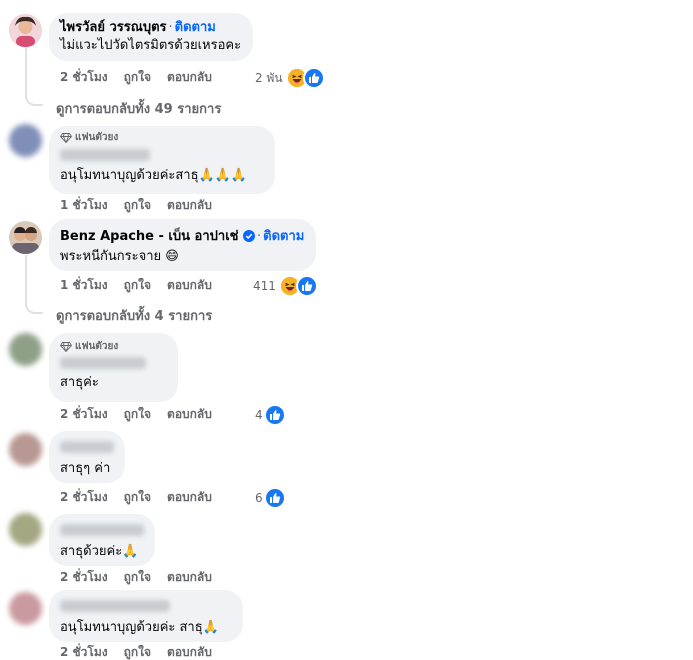  What do you see at coordinates (146, 616) in the screenshot?
I see `comment-bubble: อนุโมทนาบุญด้วยค่ะ สาธุ🙏` at bounding box center [146, 616].